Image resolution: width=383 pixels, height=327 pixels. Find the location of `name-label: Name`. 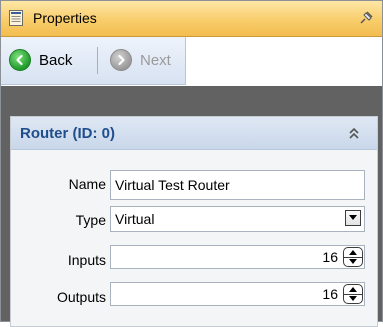

name-label: Name is located at coordinates (87, 184).